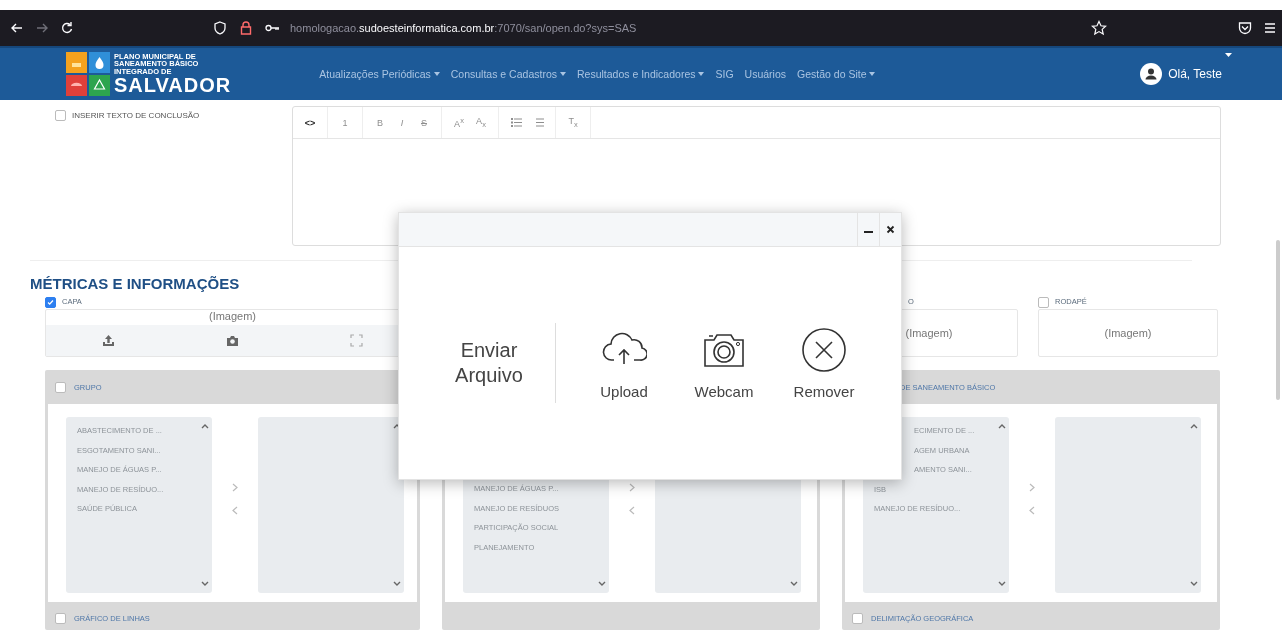  Describe the element at coordinates (173, 85) in the screenshot. I see `logo-title: SALVADOR` at that location.